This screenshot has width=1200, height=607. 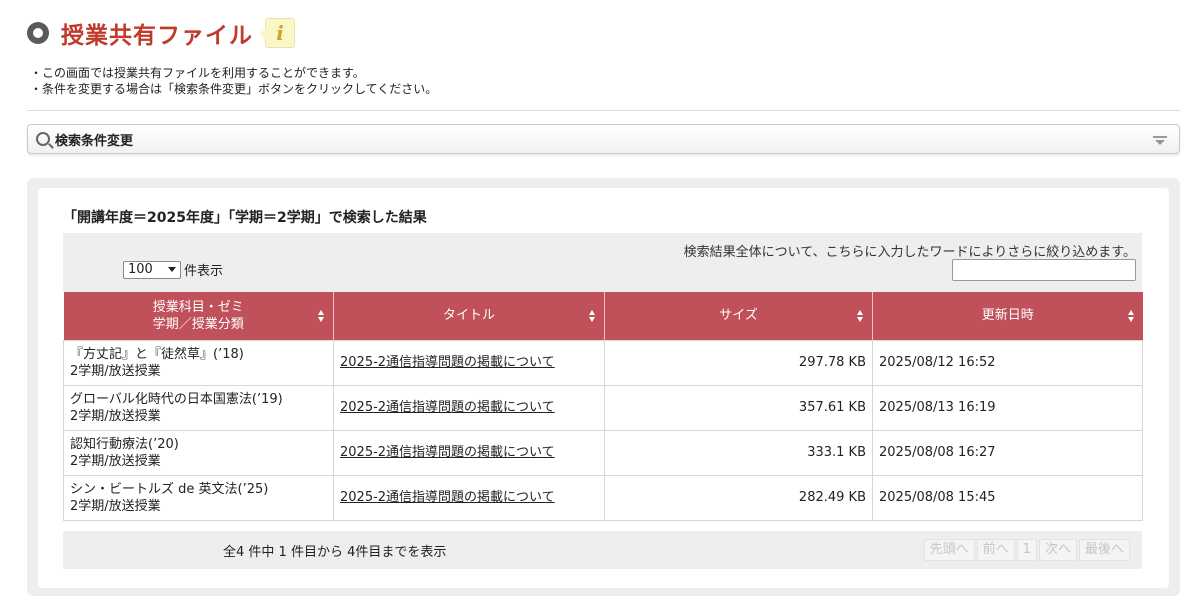 What do you see at coordinates (1057, 550) in the screenshot?
I see `pager-next: 次へ` at bounding box center [1057, 550].